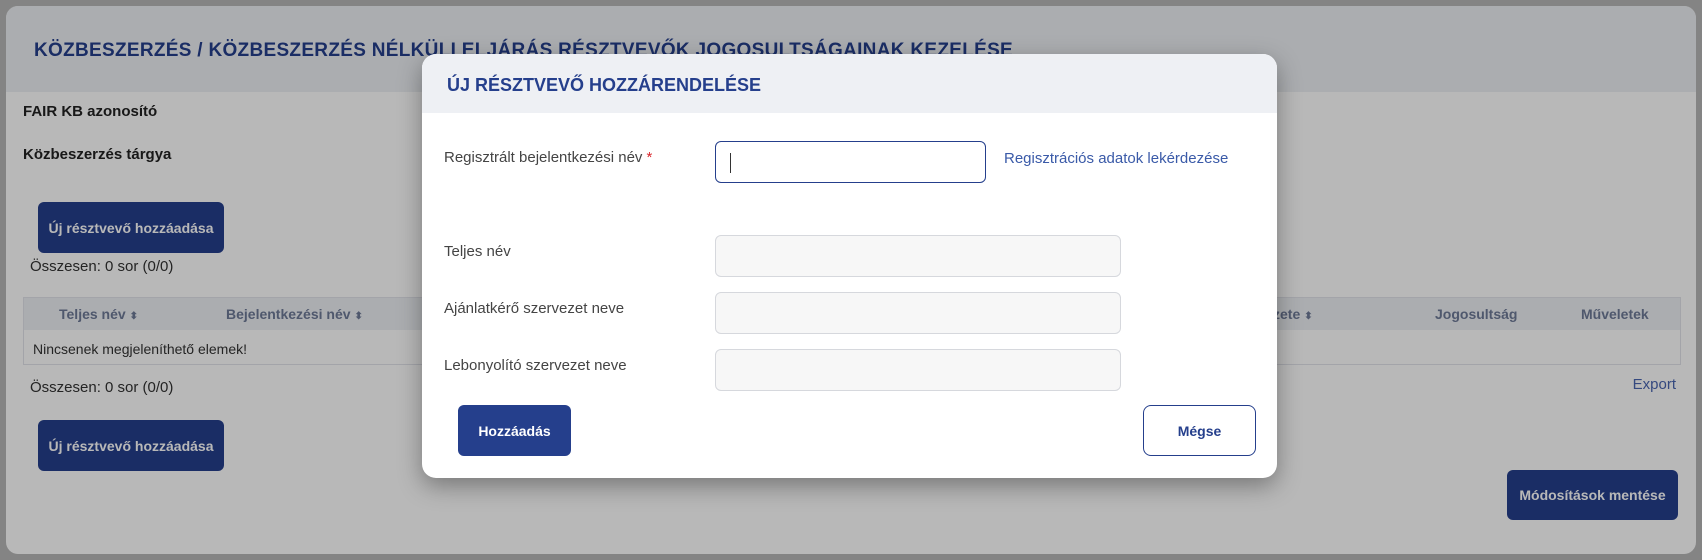  I want to click on login-name-input, so click(850, 162).